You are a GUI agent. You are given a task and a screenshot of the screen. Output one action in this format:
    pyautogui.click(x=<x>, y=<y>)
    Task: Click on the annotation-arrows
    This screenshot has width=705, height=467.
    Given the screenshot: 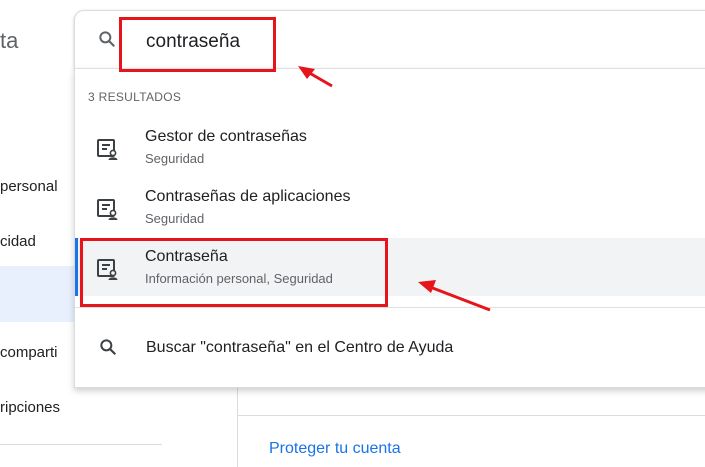 What is the action you would take?
    pyautogui.click(x=394, y=189)
    